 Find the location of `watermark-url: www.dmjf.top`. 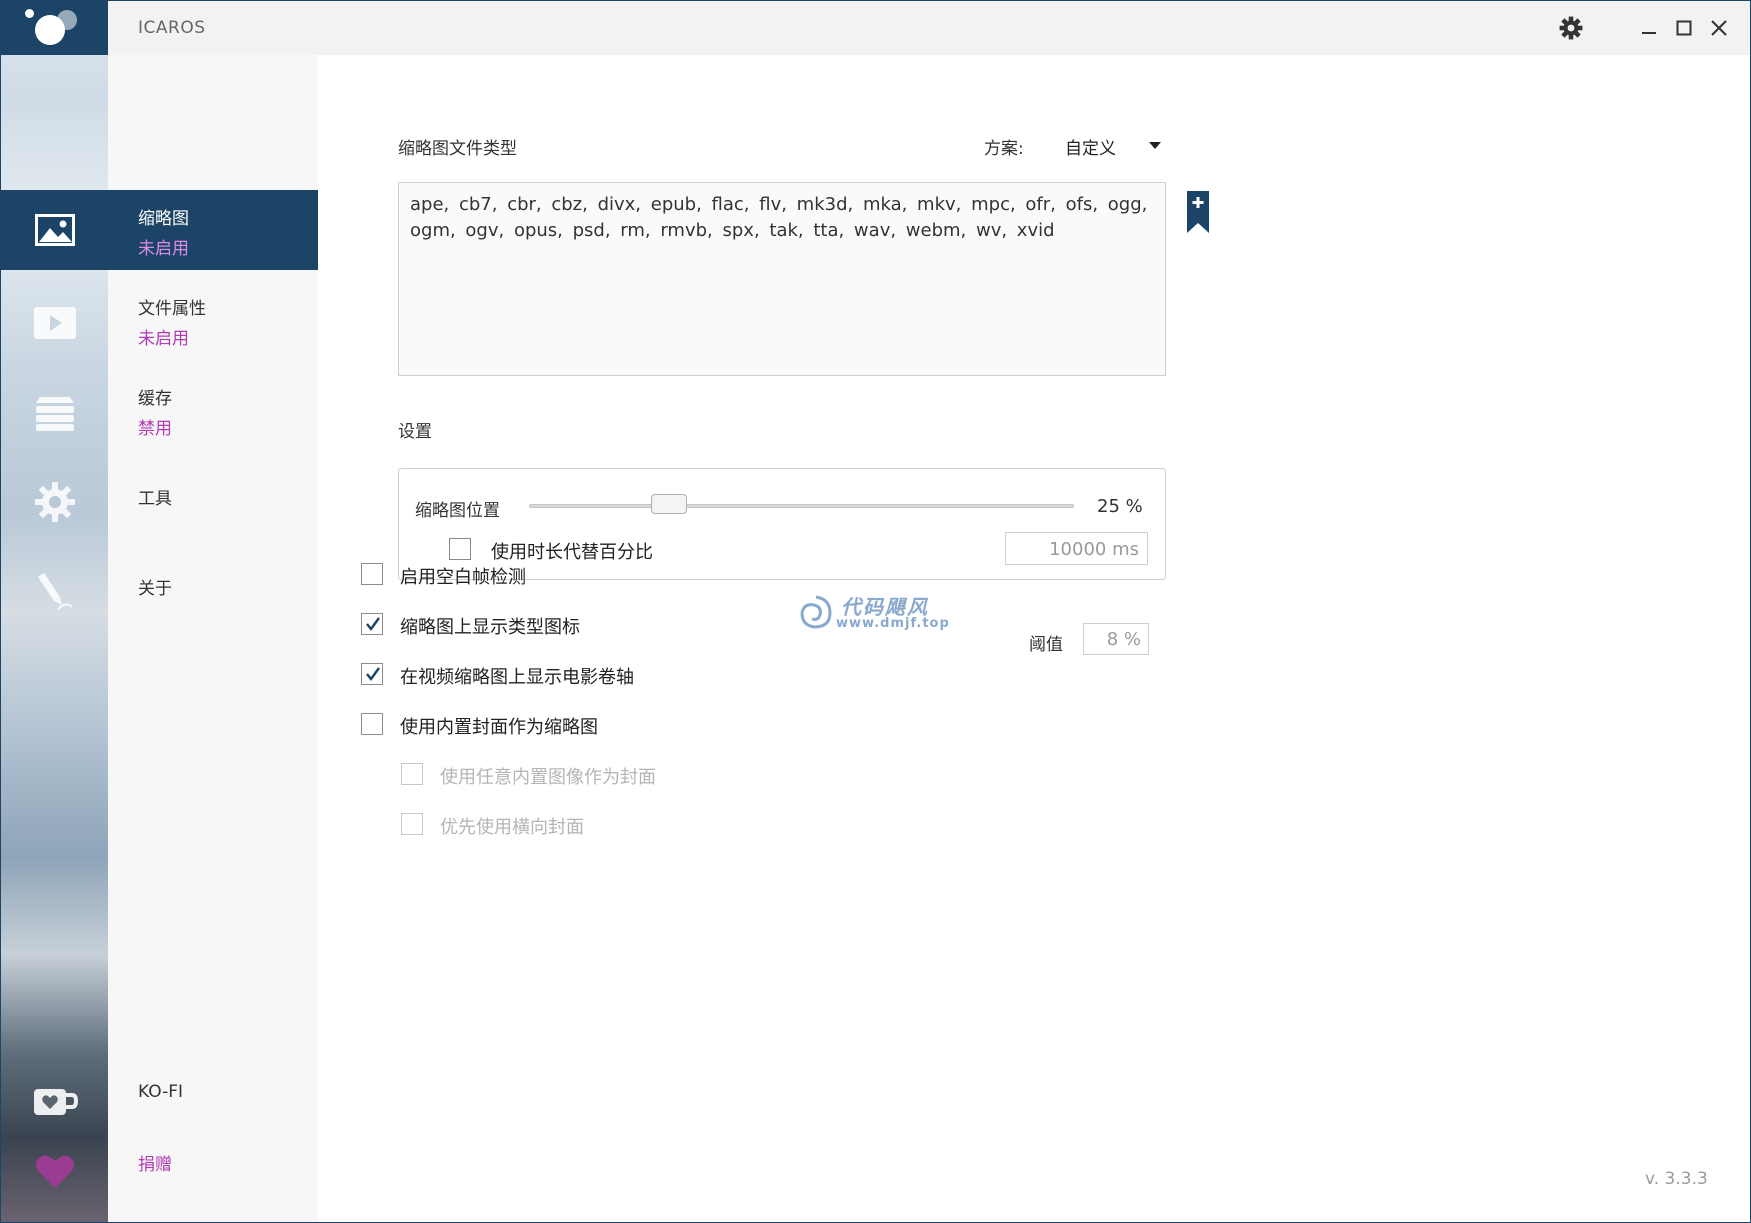

watermark-url: www.dmjf.top is located at coordinates (893, 623).